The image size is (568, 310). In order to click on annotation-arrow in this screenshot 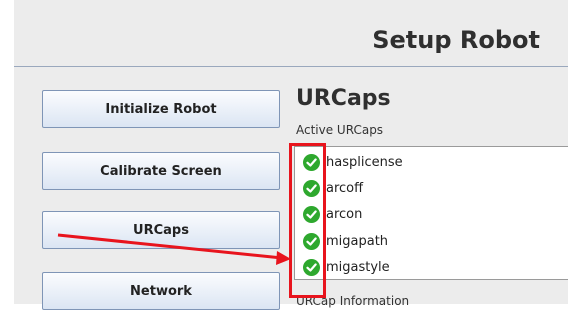, I will do `click(174, 249)`.